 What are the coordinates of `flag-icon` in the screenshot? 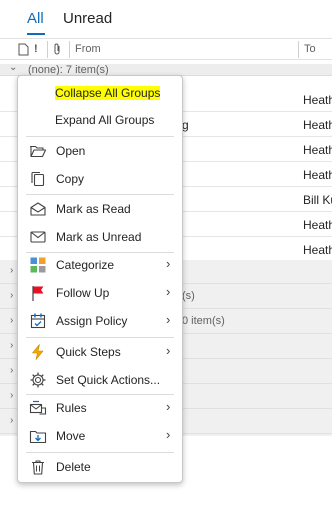 It's located at (38, 293).